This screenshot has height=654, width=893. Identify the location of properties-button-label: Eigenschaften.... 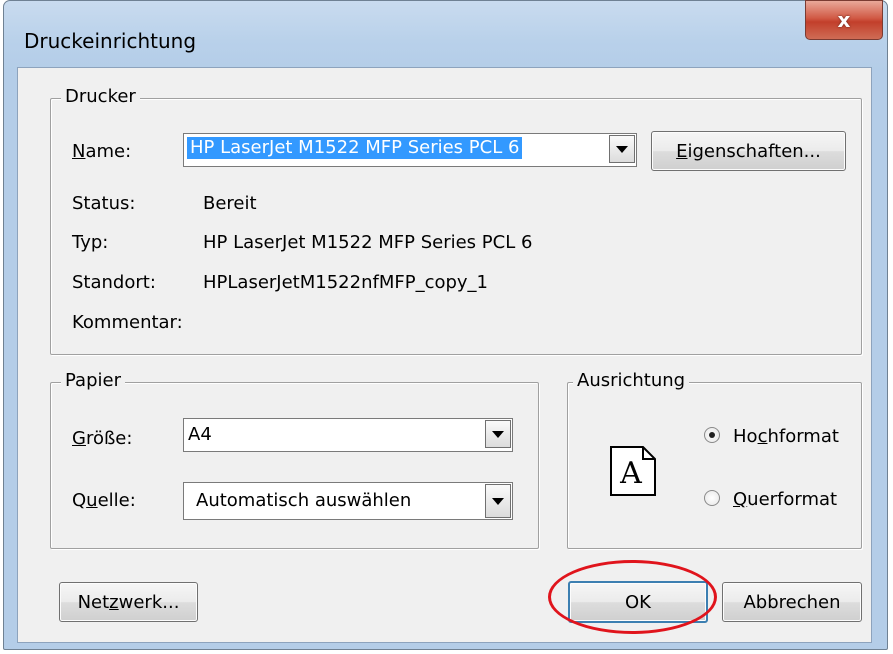
(748, 151).